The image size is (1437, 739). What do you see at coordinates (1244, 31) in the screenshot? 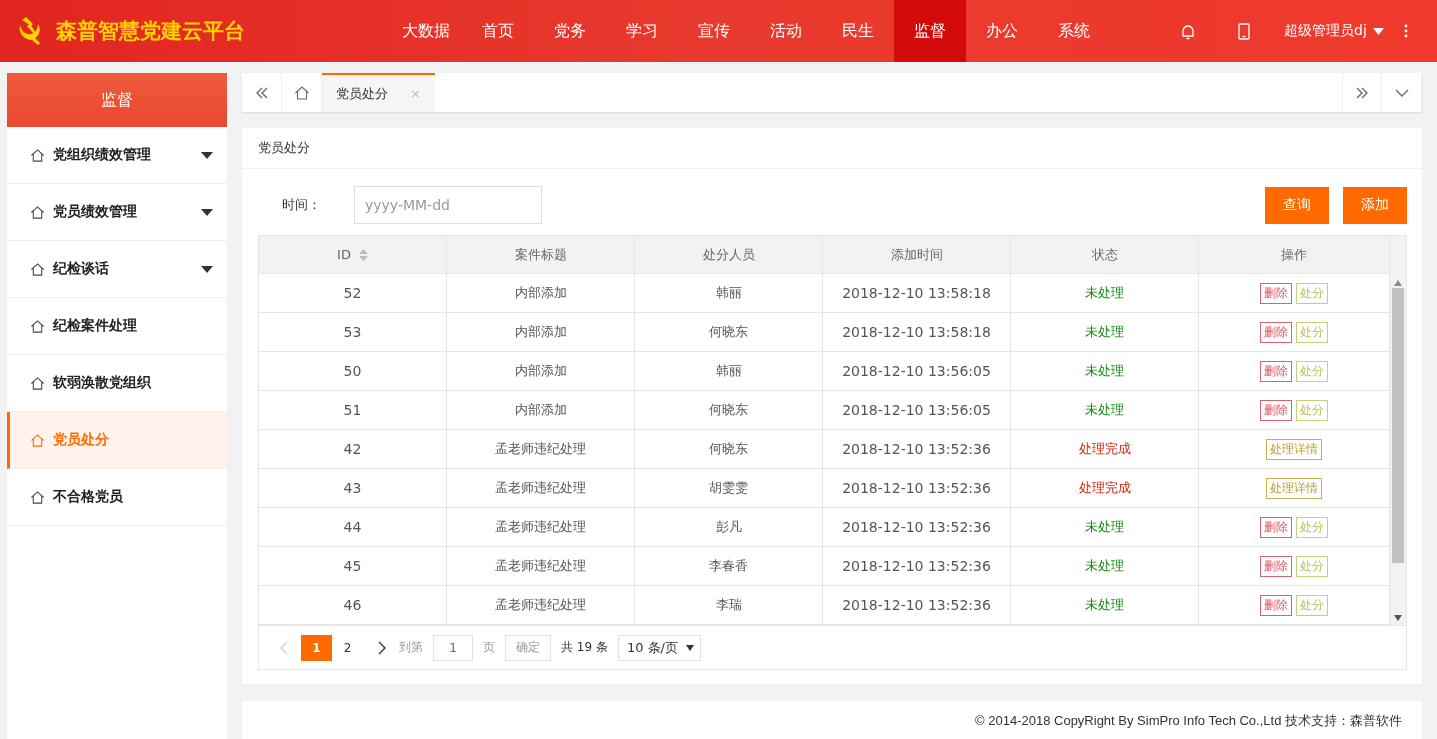
I see `phone-icon` at bounding box center [1244, 31].